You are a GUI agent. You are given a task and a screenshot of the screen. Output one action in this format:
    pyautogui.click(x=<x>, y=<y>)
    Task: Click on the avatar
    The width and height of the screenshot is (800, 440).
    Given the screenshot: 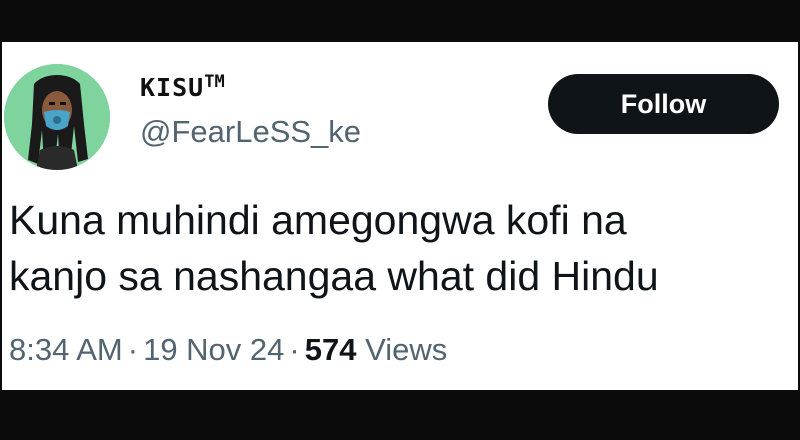 What is the action you would take?
    pyautogui.click(x=57, y=117)
    